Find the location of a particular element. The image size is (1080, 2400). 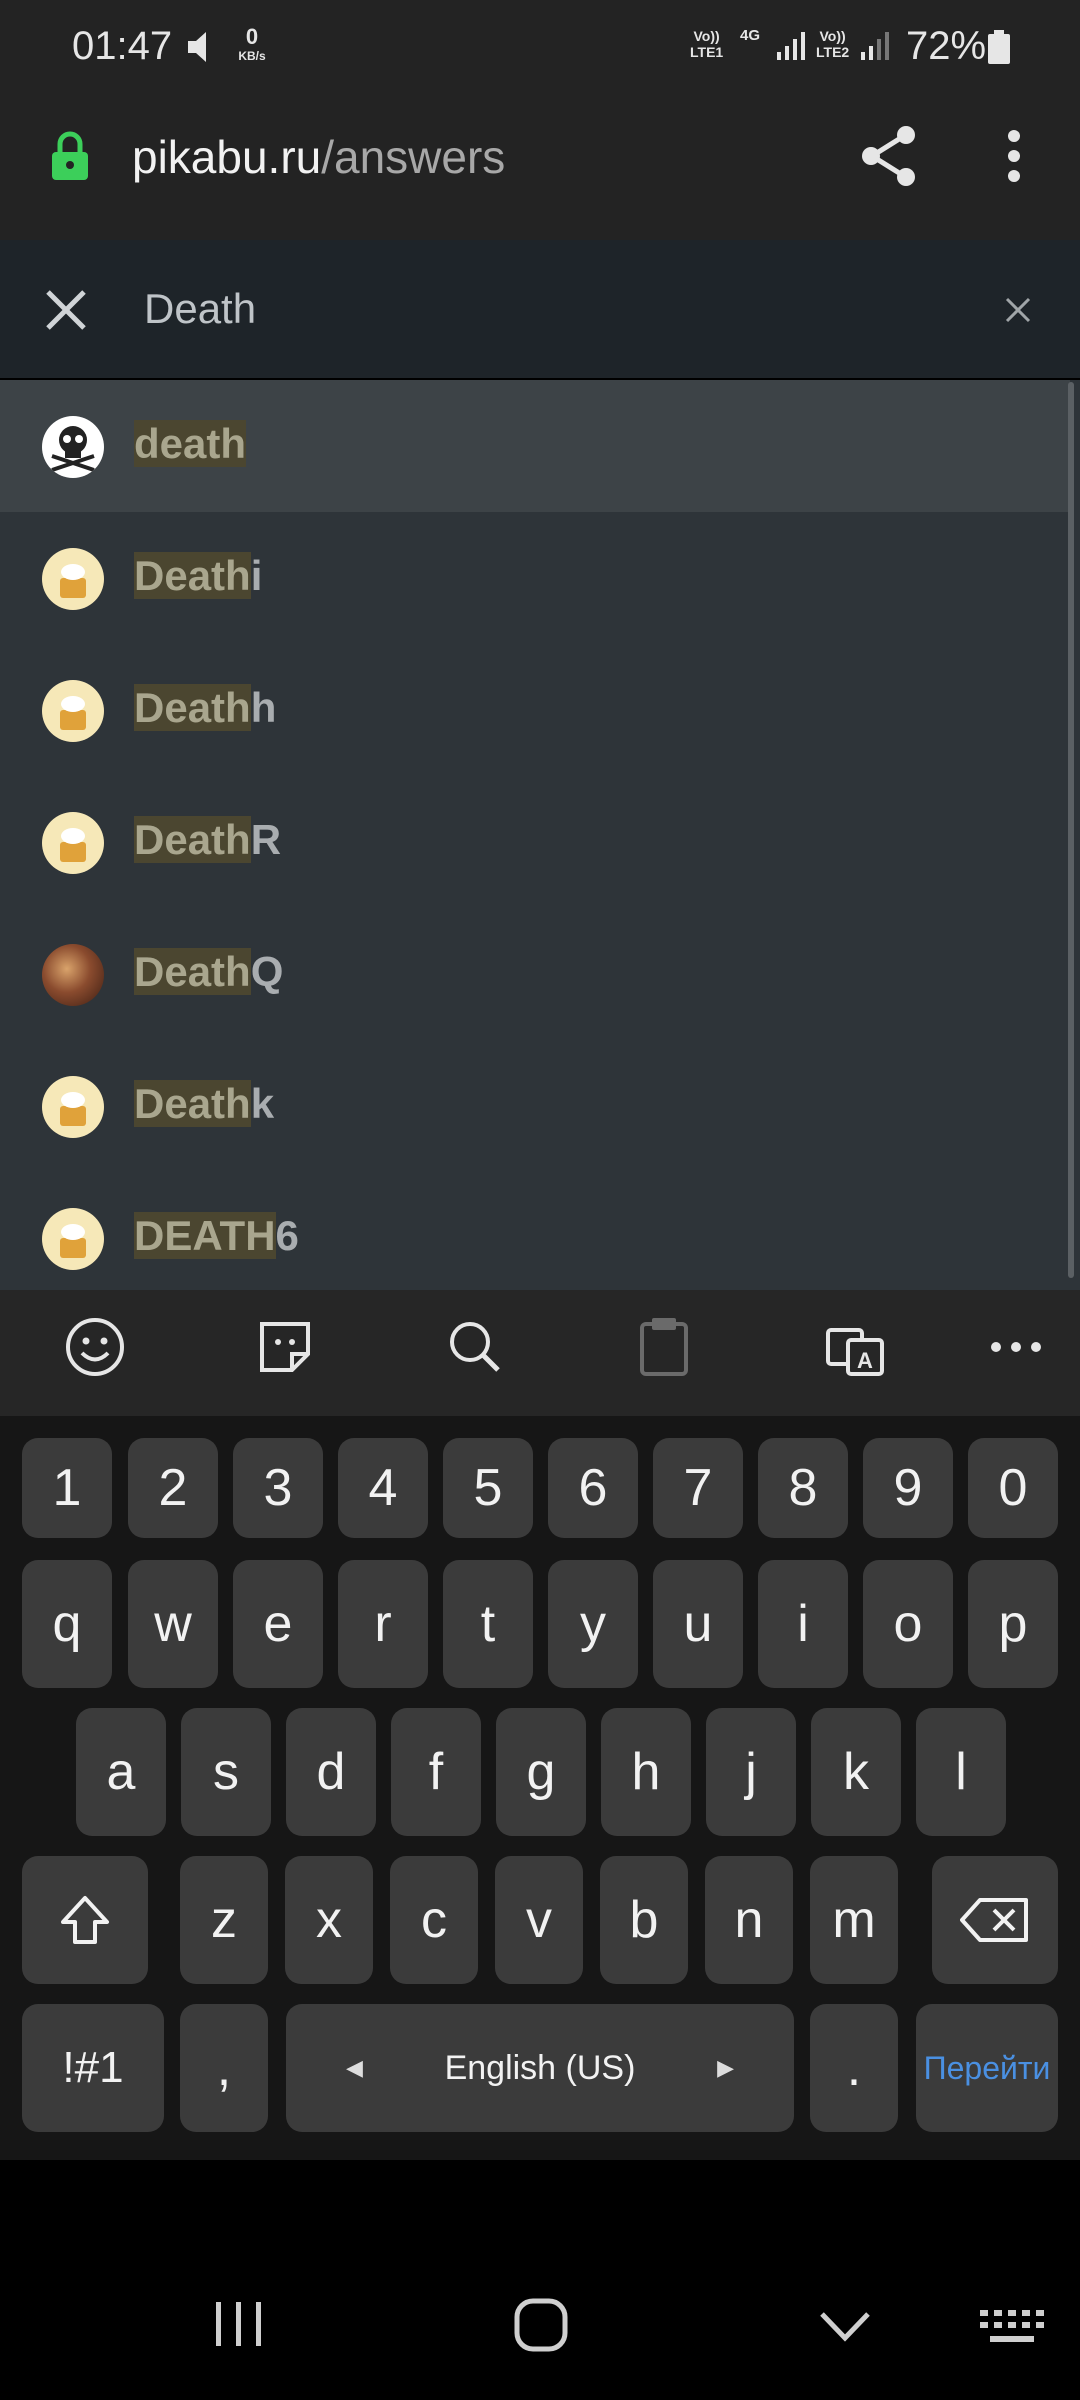

chevron-down-icon is located at coordinates (845, 2326).